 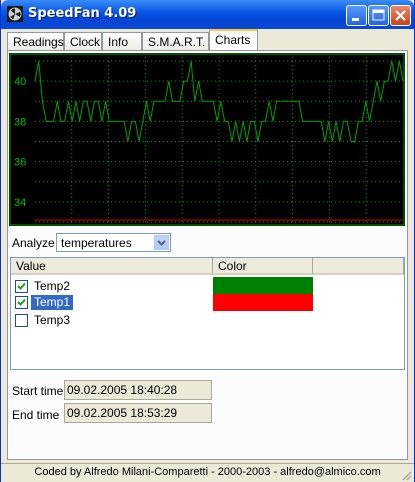 I want to click on checkbox-temp1, so click(x=21, y=302).